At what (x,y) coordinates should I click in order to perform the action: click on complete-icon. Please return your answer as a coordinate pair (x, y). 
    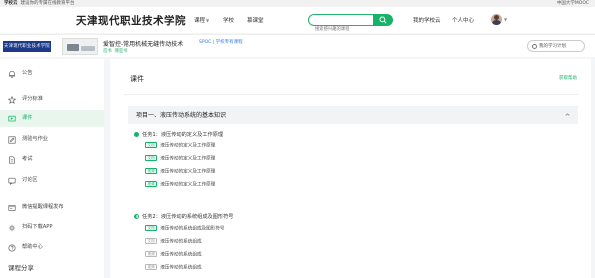
    Looking at the image, I should click on (136, 134).